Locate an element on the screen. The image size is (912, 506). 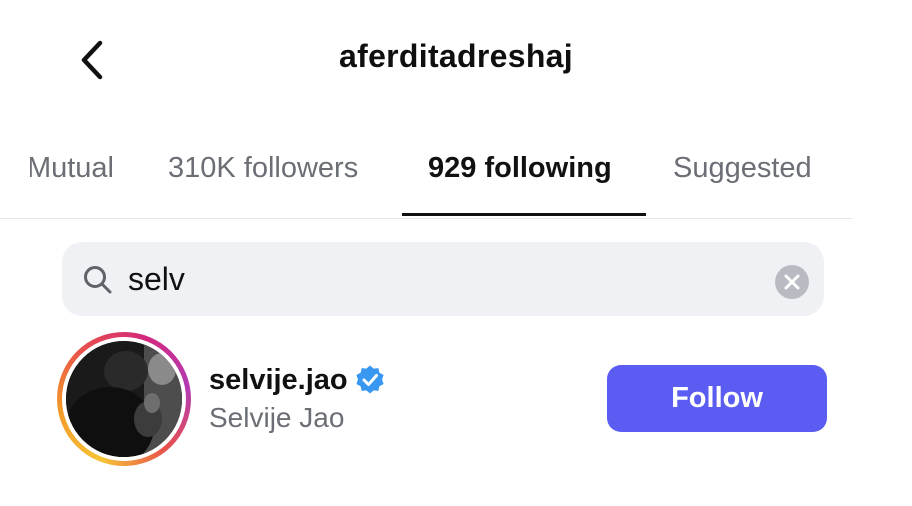
tab-followers: 310K followers is located at coordinates (263, 168).